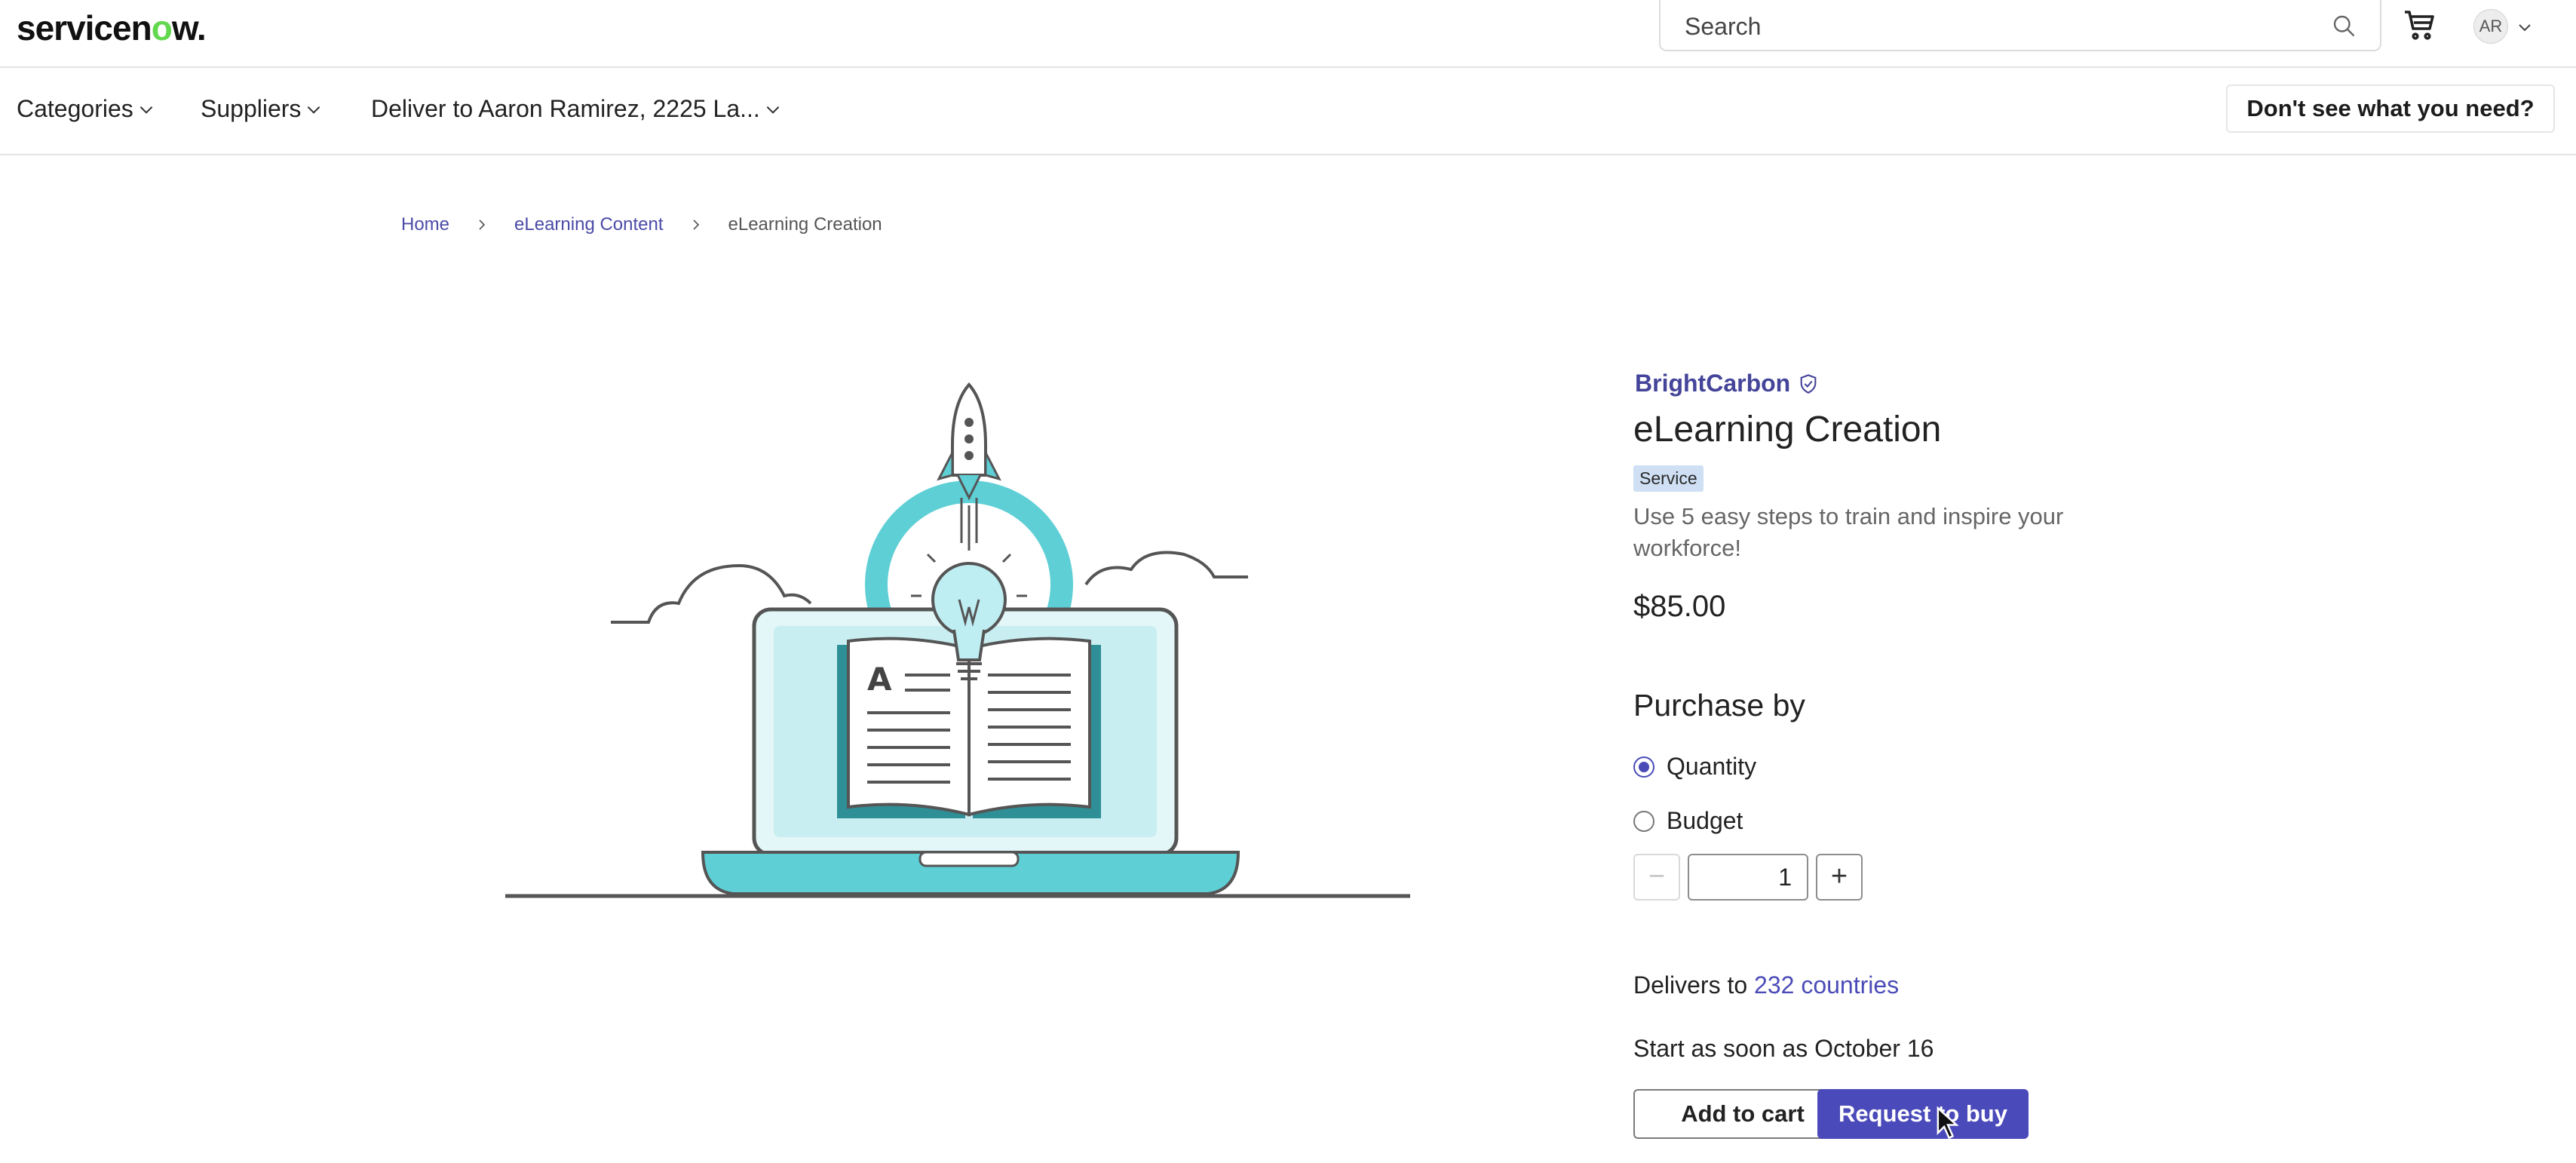 The image size is (2576, 1163). Describe the element at coordinates (1923, 1114) in the screenshot. I see `request-to-buy-button: Request to buy` at that location.